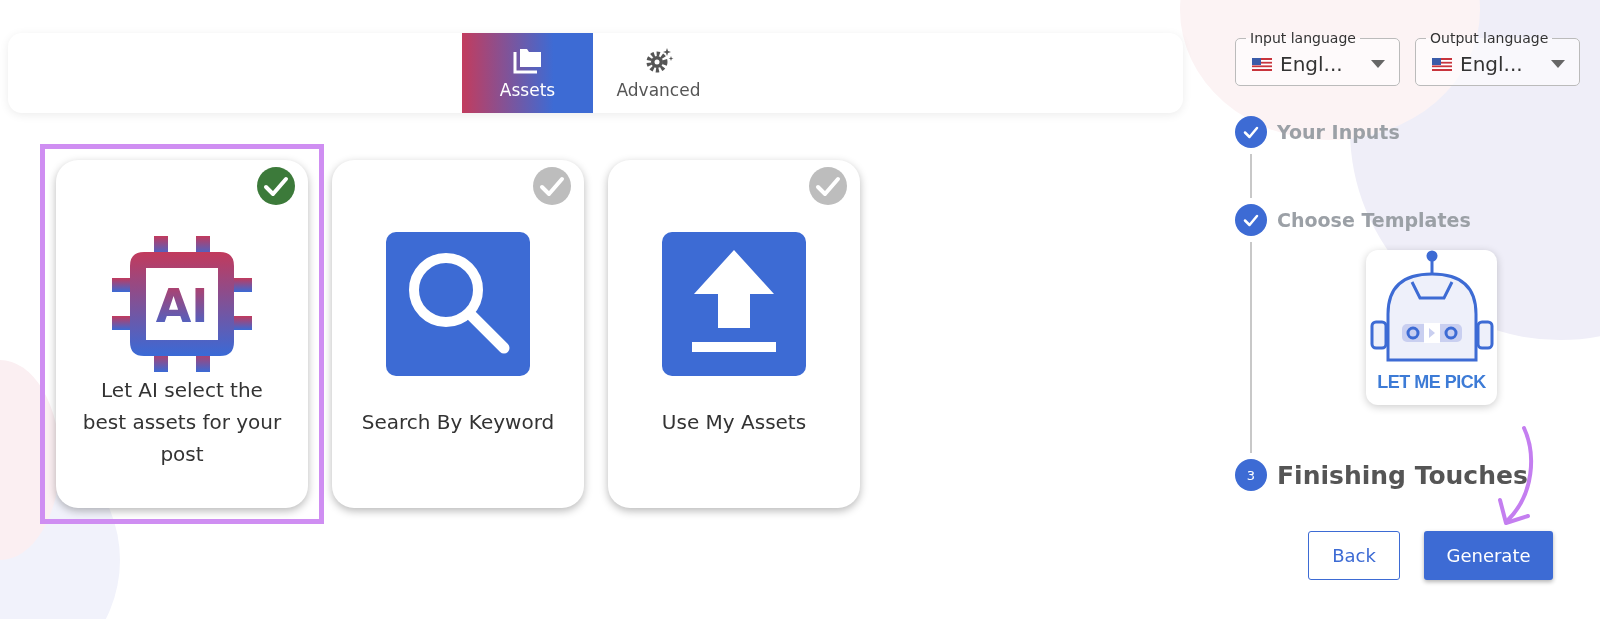 This screenshot has height=619, width=1600. Describe the element at coordinates (182, 422) in the screenshot. I see `option-label: Let AI select the best assets for your post` at that location.